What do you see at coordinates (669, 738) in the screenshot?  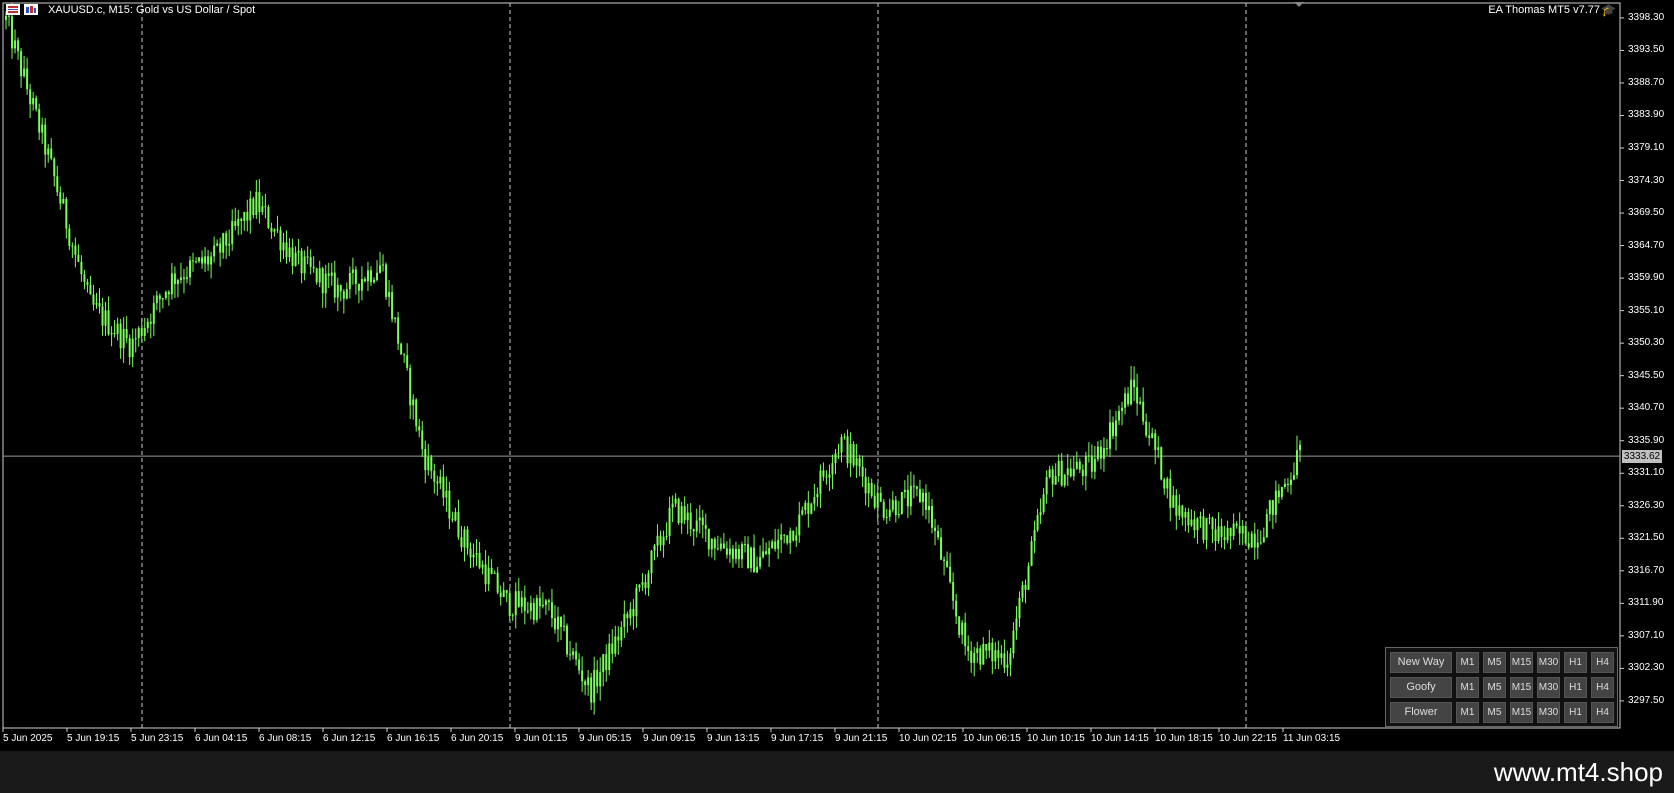 I see `time-label: 9 Jun 09:15` at bounding box center [669, 738].